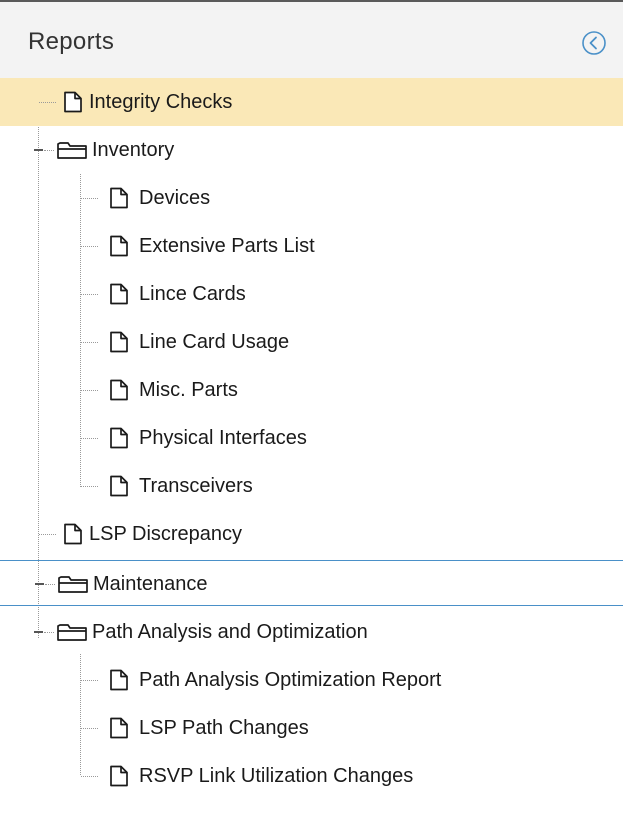  Describe the element at coordinates (150, 584) in the screenshot. I see `tree-item-label: Maintenance` at that location.